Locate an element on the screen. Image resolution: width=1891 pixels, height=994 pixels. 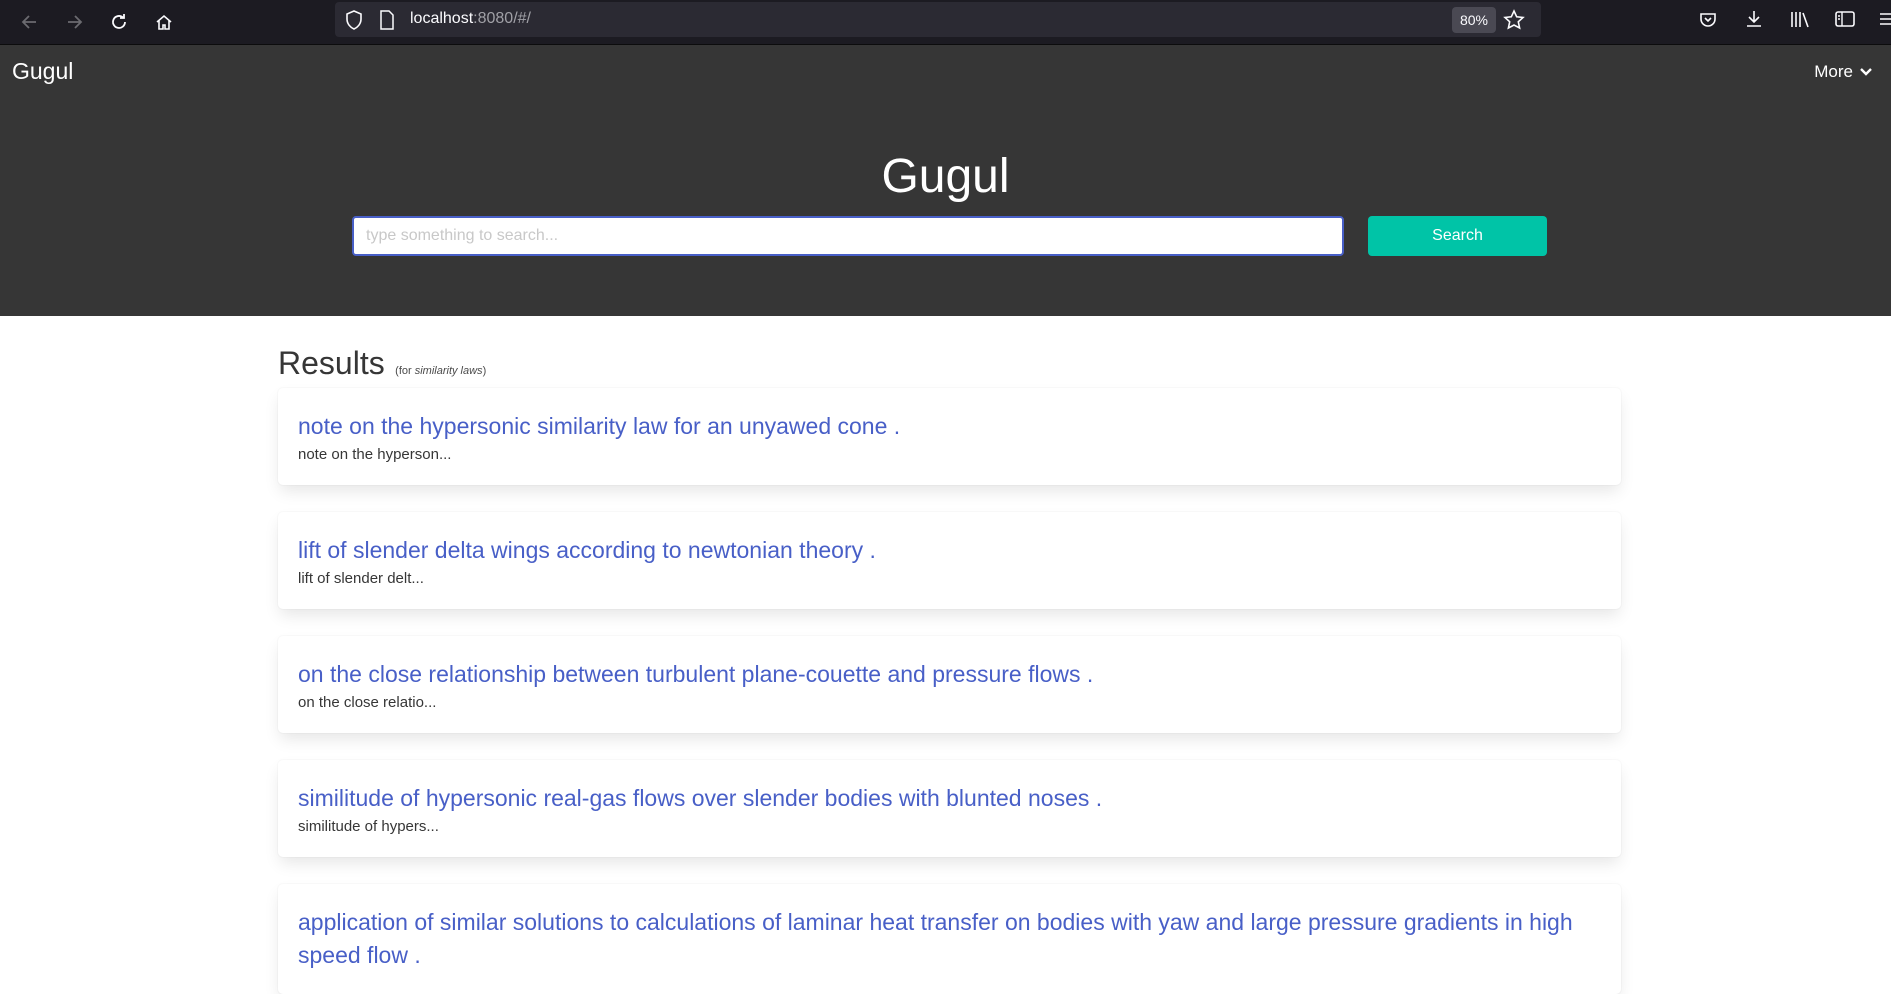
zoom-level-badge: 80% is located at coordinates (1474, 20).